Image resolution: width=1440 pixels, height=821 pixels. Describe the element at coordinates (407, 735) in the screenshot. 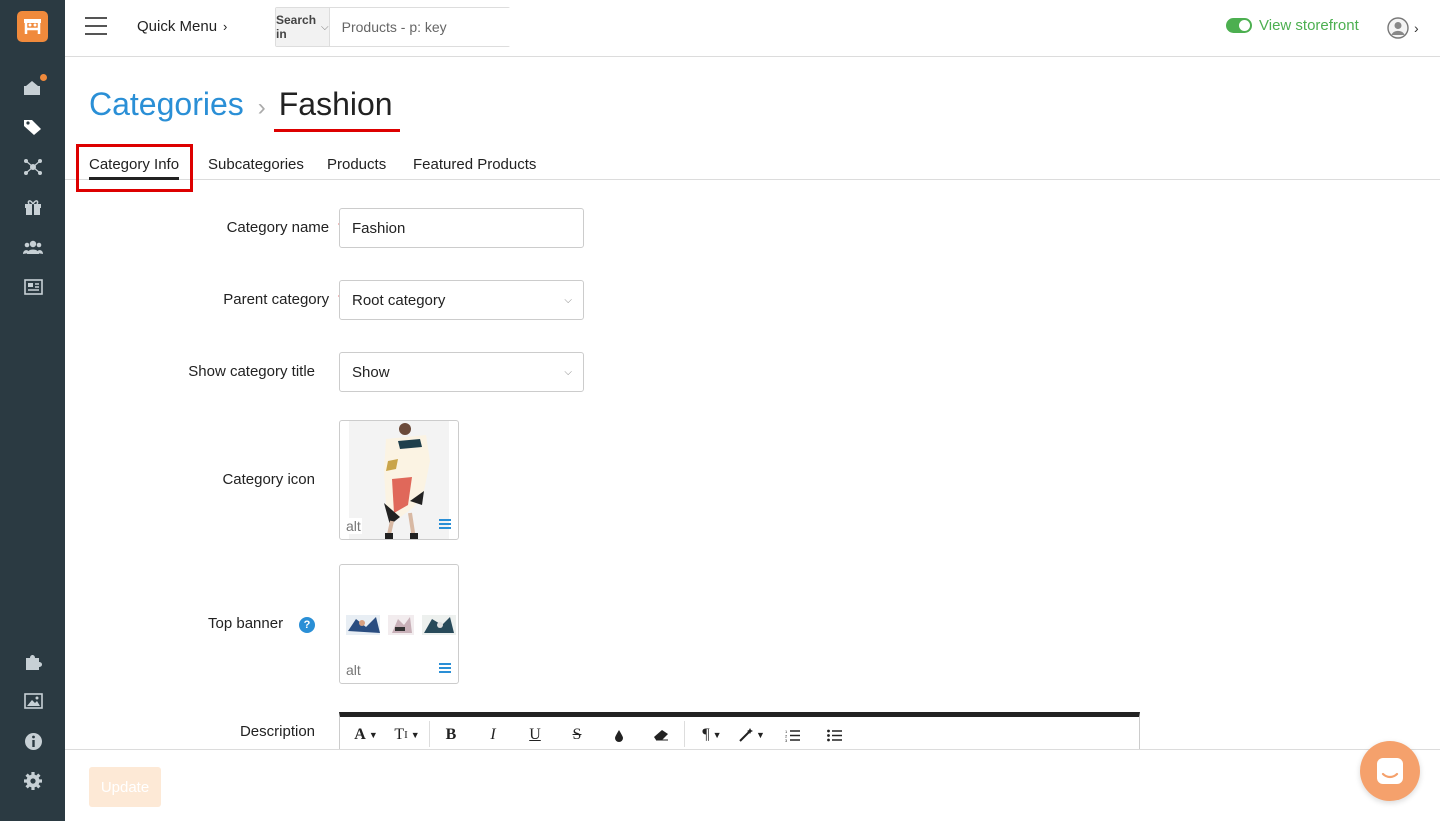

I see `text-size-icon: T I ▼` at that location.